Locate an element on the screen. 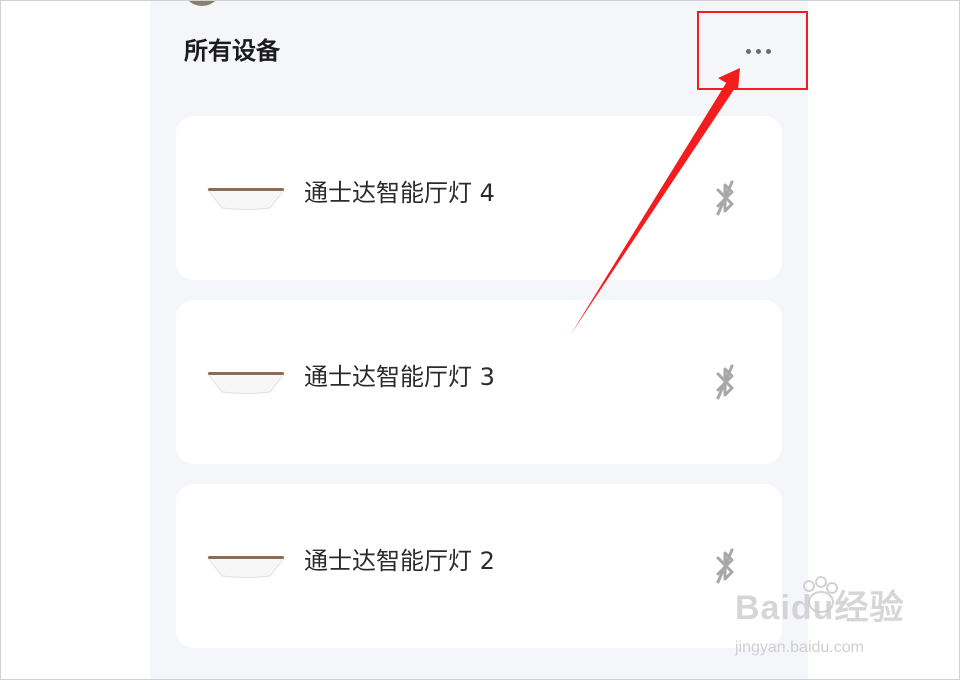 The width and height of the screenshot is (960, 680). watermark: Baidu经验 jingyan.baidu.com is located at coordinates (825, 621).